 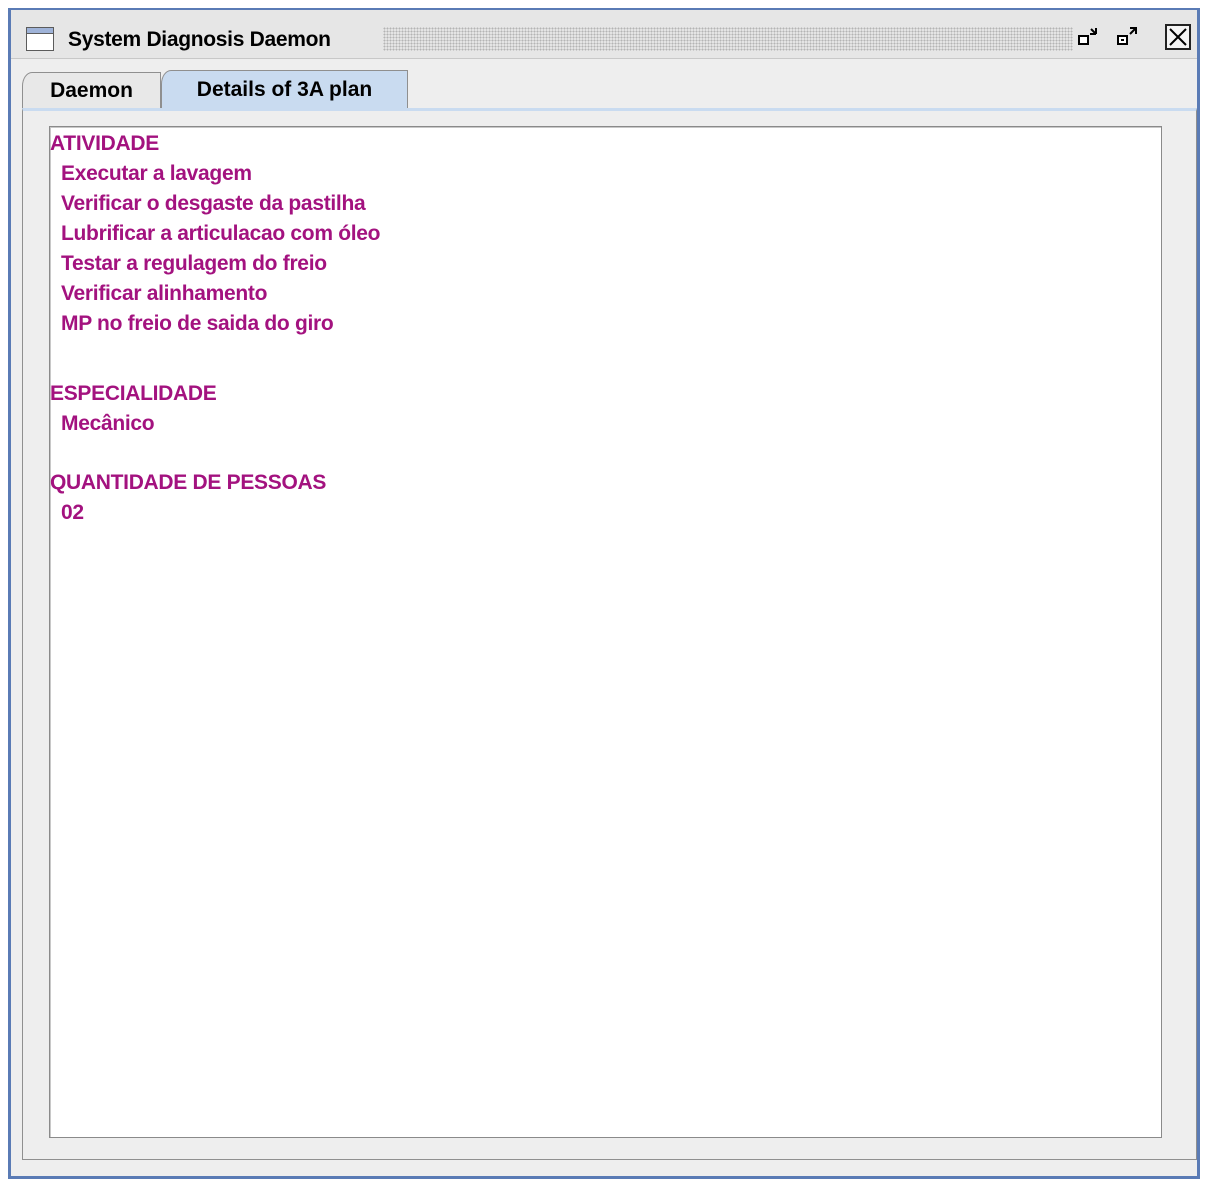 I want to click on close-icon, so click(x=1178, y=37).